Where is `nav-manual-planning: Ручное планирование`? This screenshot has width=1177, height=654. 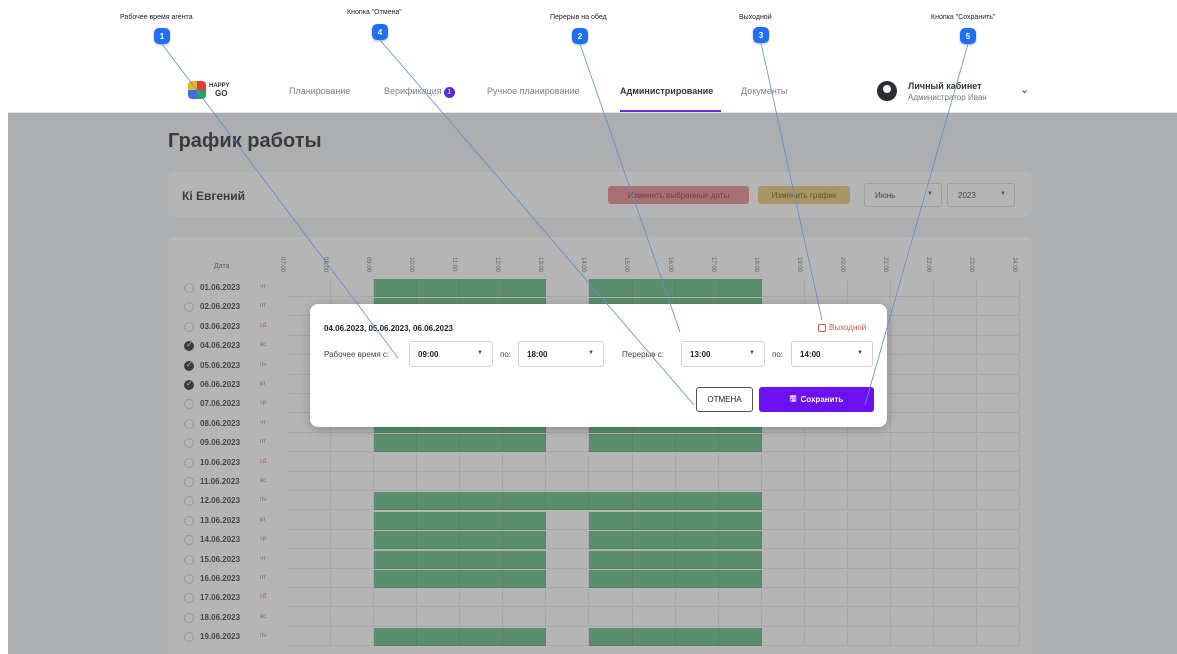 nav-manual-planning: Ручное планирование is located at coordinates (533, 91).